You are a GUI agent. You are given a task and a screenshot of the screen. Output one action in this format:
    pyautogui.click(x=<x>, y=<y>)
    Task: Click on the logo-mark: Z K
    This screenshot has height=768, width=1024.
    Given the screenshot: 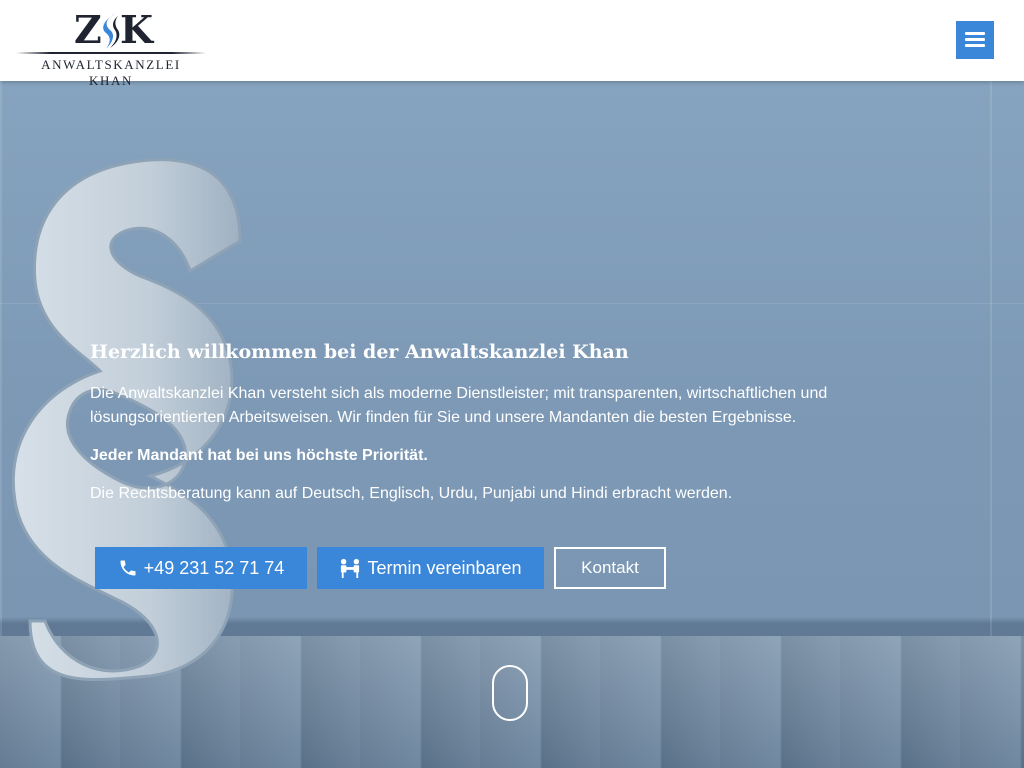 What is the action you would take?
    pyautogui.click(x=113, y=29)
    